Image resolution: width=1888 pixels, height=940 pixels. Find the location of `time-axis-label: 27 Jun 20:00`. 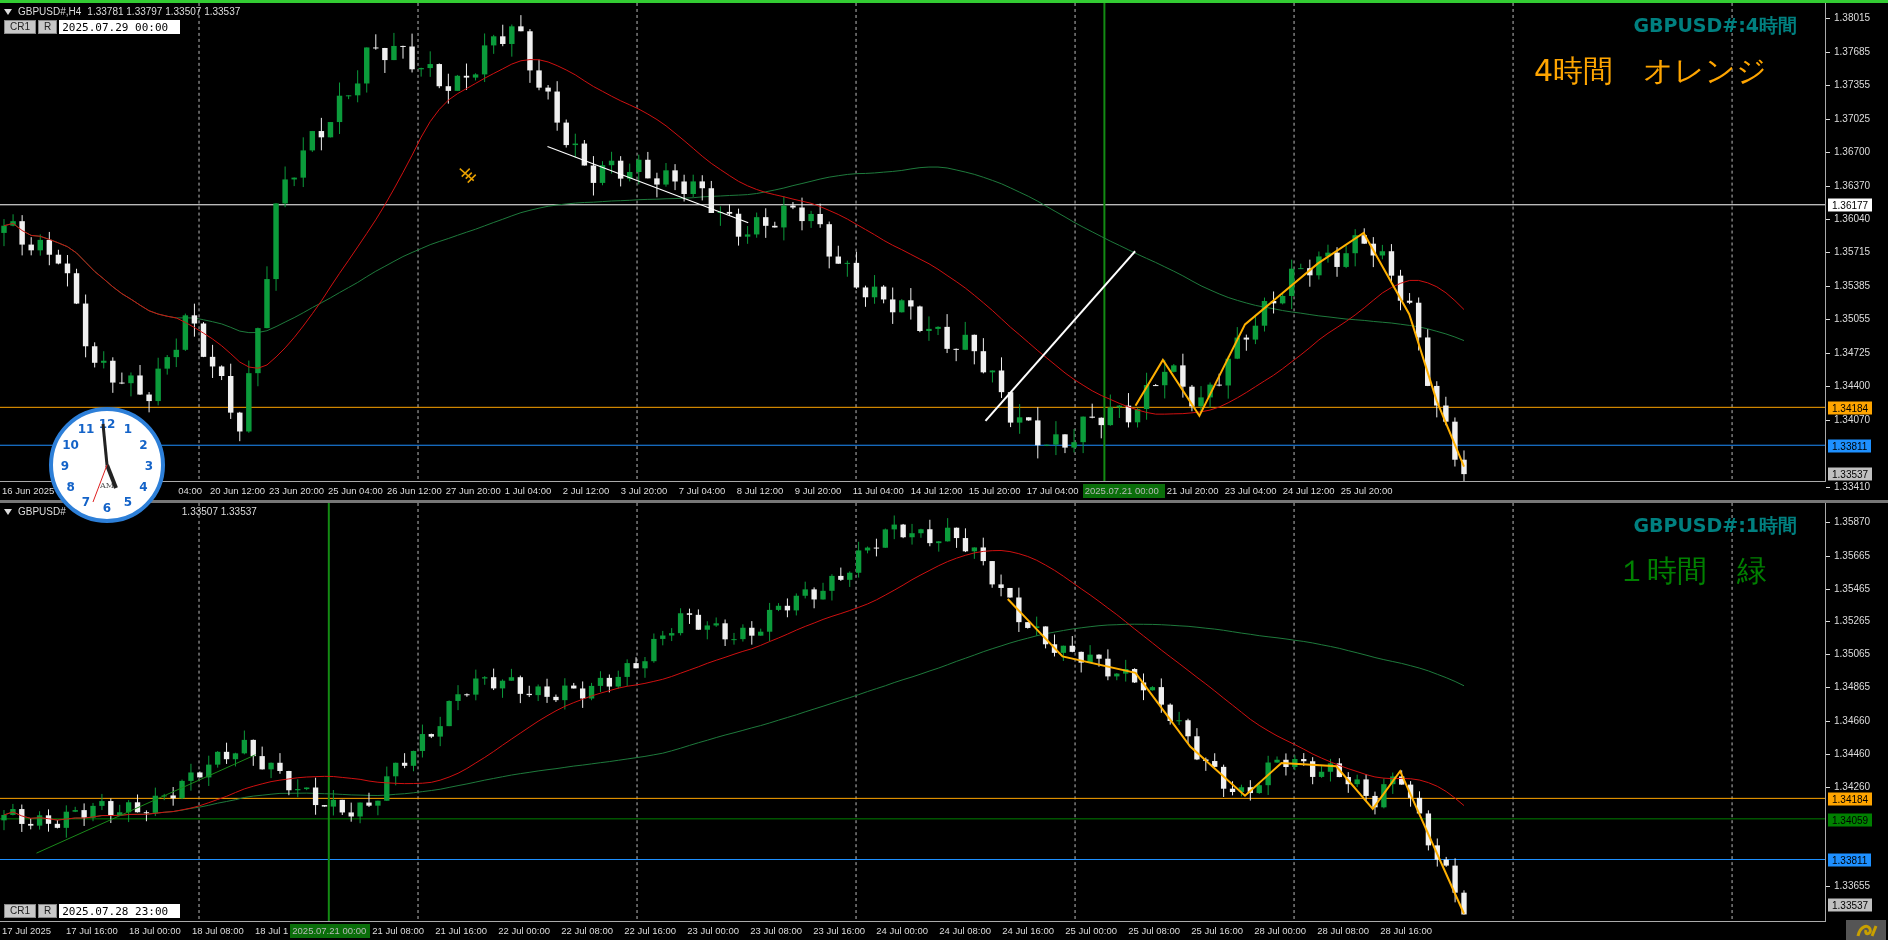

time-axis-label: 27 Jun 20:00 is located at coordinates (473, 491).